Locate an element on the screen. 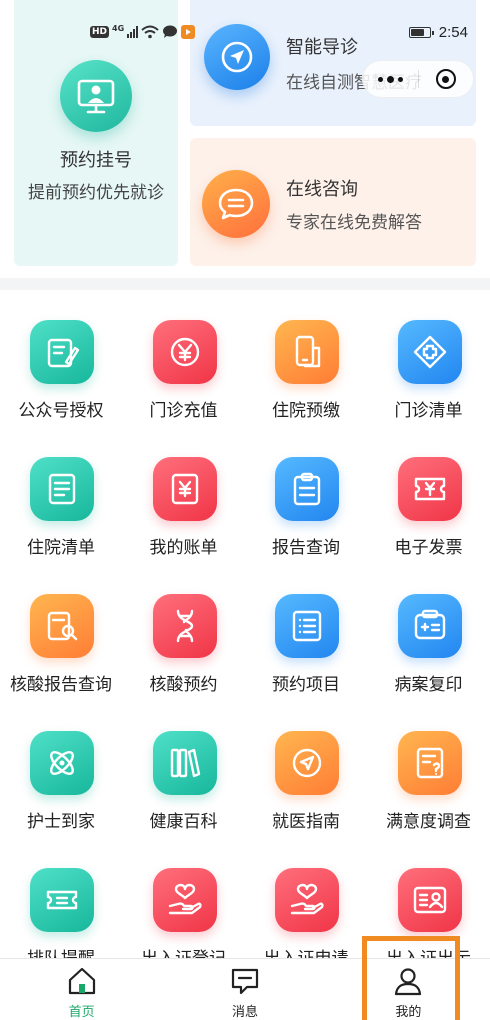  service-label: 电子发票 is located at coordinates (428, 548).